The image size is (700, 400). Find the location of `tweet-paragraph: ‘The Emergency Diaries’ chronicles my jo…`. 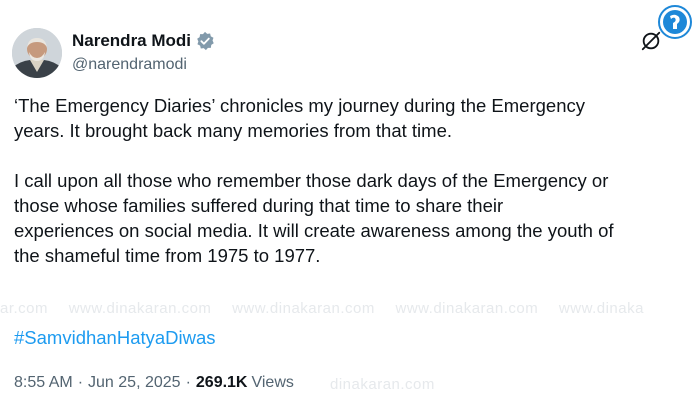

tweet-paragraph: ‘The Emergency Diaries’ chronicles my jo… is located at coordinates (350, 118).